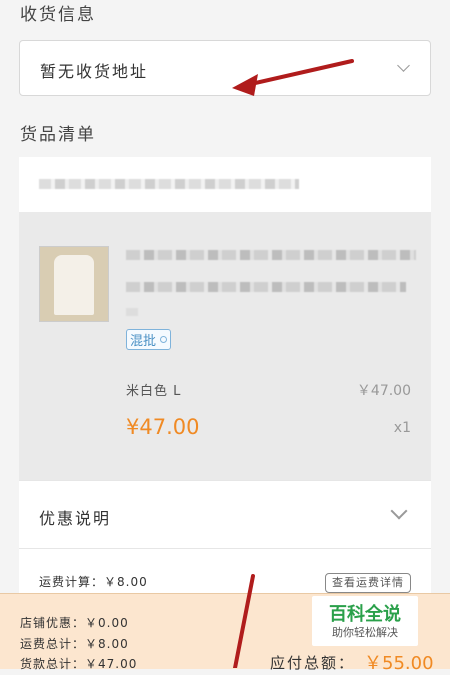 The image size is (450, 675). Describe the element at coordinates (293, 77) in the screenshot. I see `annotation-arrow-top` at that location.